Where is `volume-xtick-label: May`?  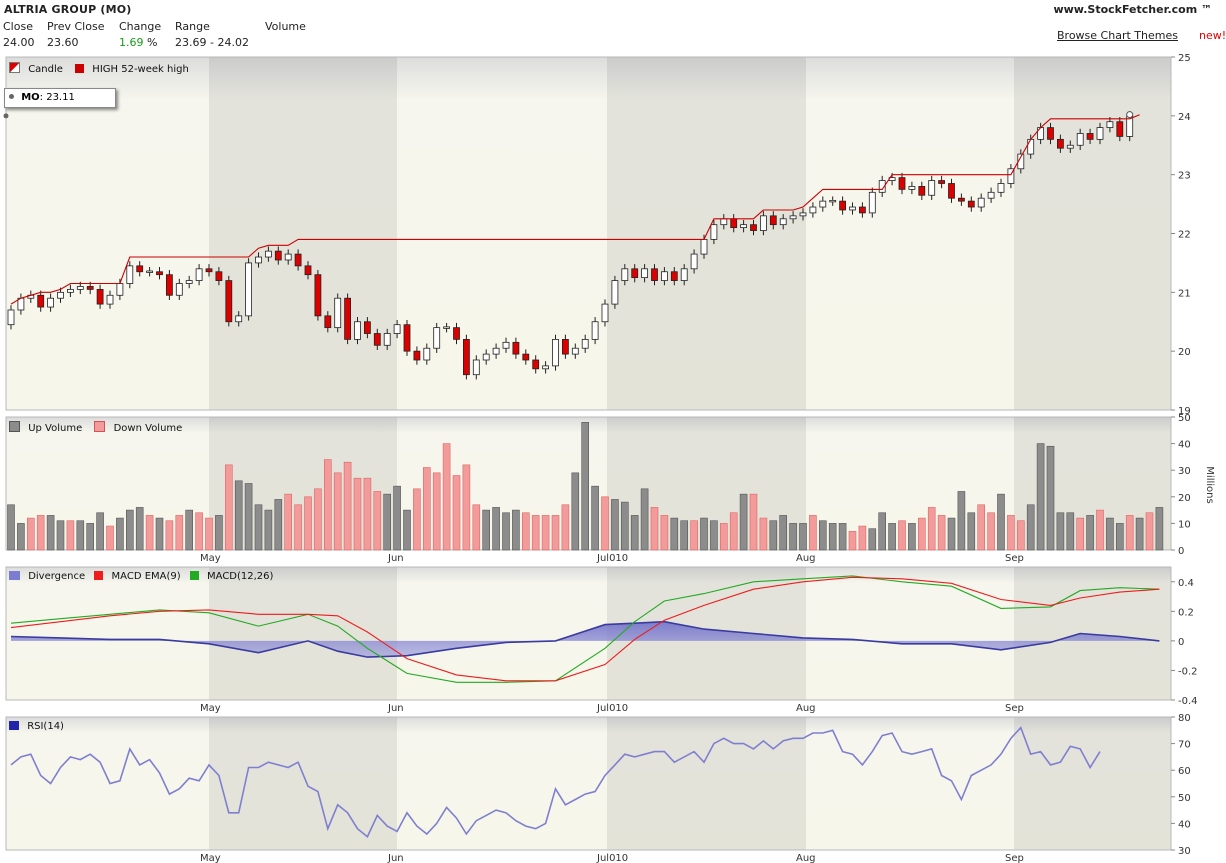
volume-xtick-label: May is located at coordinates (210, 558).